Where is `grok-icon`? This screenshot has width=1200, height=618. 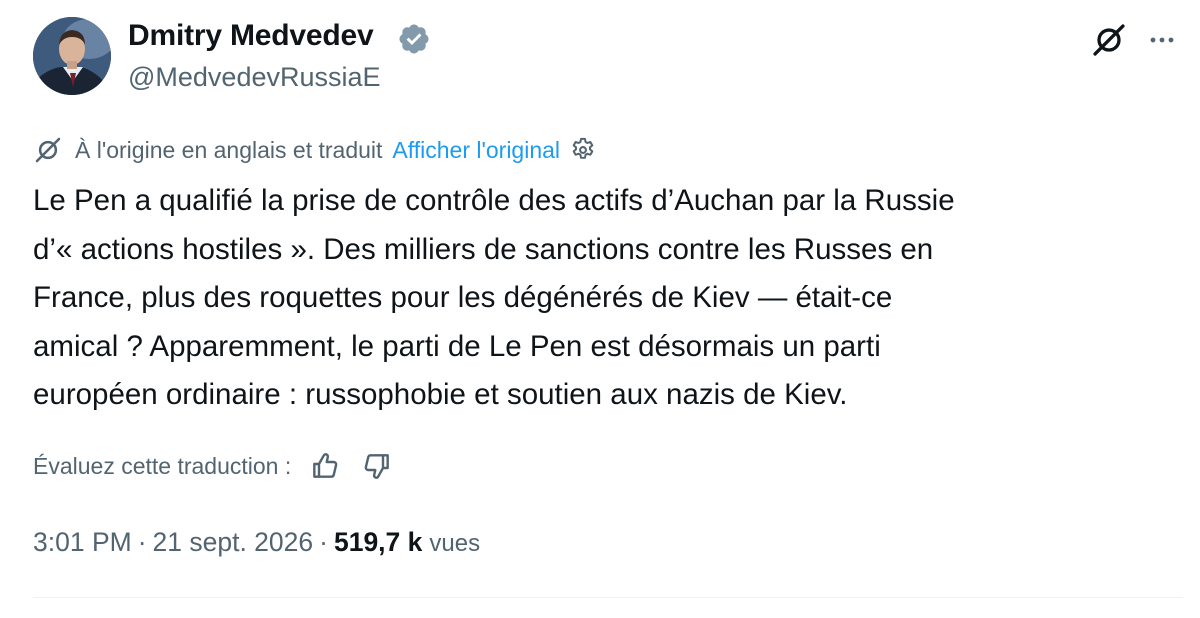 grok-icon is located at coordinates (1109, 40).